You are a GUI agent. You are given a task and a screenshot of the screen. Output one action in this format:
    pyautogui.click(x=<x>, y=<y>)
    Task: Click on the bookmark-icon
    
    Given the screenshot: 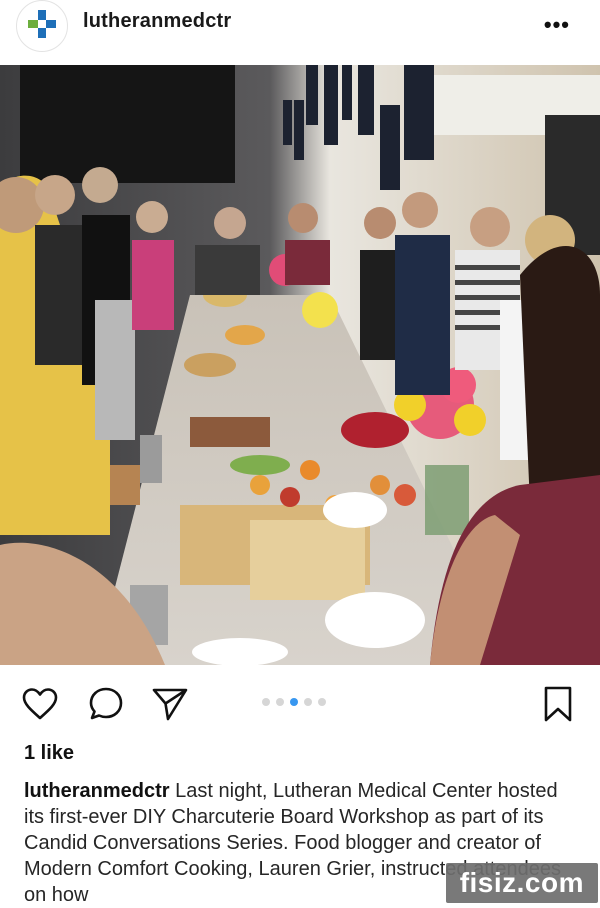 What is the action you would take?
    pyautogui.click(x=558, y=704)
    